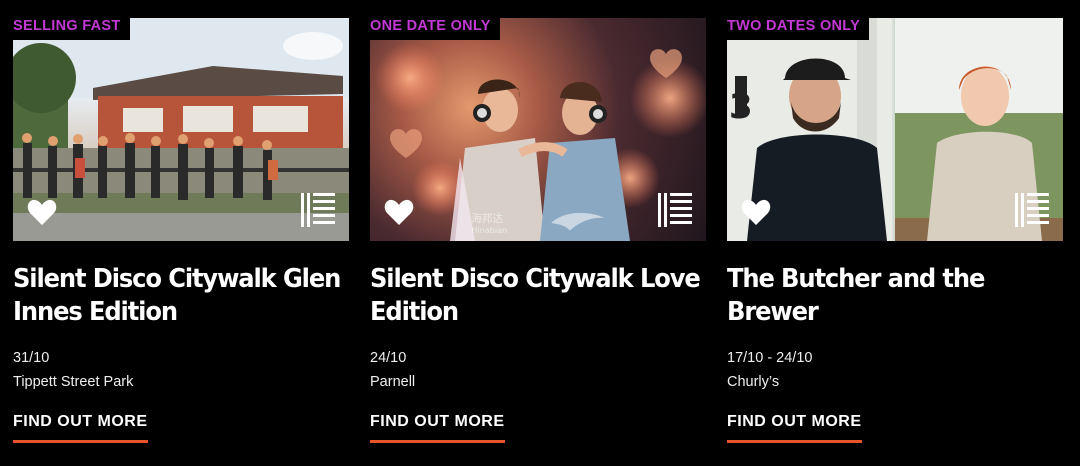  I want to click on svg-text: 海邦达, so click(487, 218).